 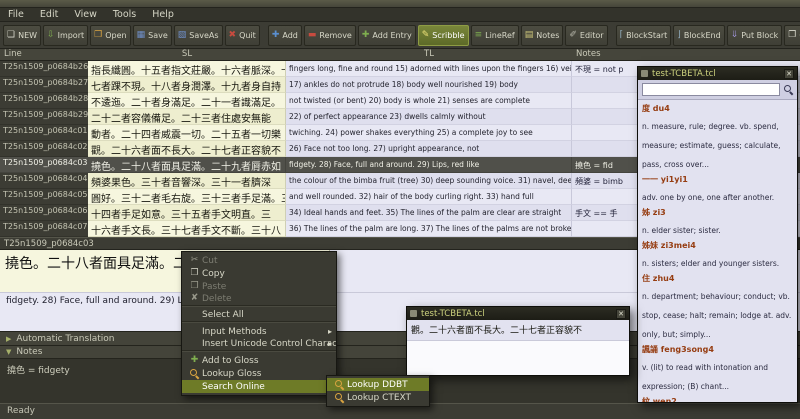 What do you see at coordinates (187, 133) in the screenshot?
I see `source-cell: 動者。二十四者威震一切。二十五者一切樂` at bounding box center [187, 133].